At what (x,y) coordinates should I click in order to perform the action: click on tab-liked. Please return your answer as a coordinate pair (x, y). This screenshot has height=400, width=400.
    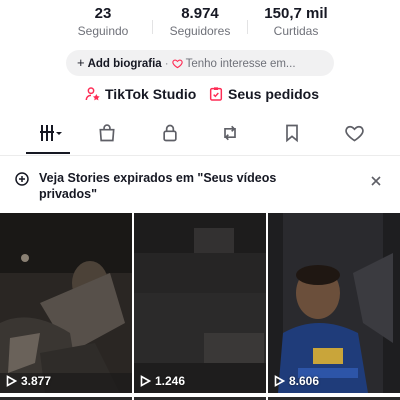
    Looking at the image, I should click on (354, 137).